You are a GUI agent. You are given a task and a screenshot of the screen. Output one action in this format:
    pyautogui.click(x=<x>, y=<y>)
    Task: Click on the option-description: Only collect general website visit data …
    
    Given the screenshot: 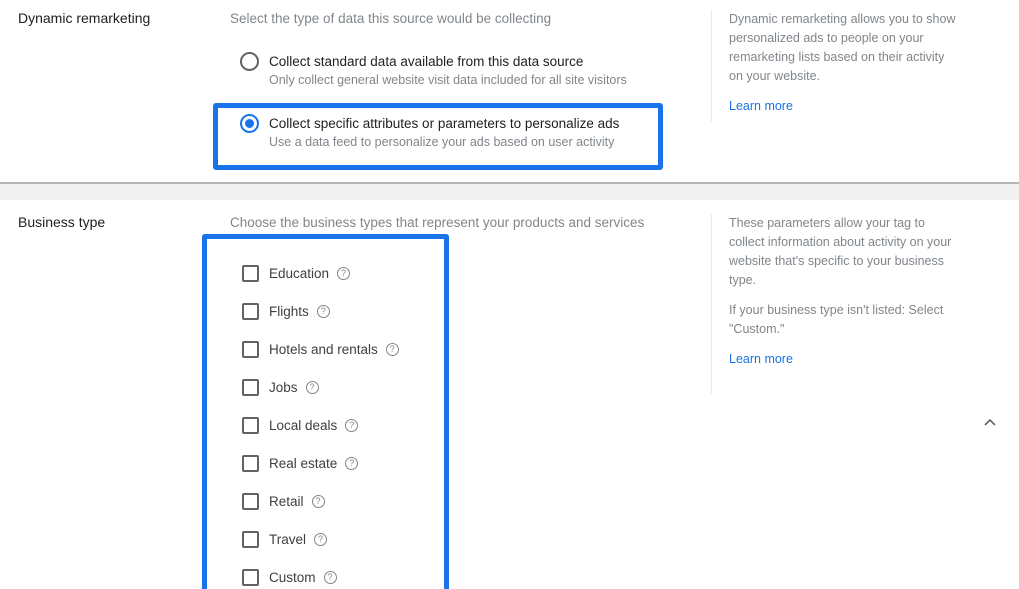 What is the action you would take?
    pyautogui.click(x=448, y=80)
    